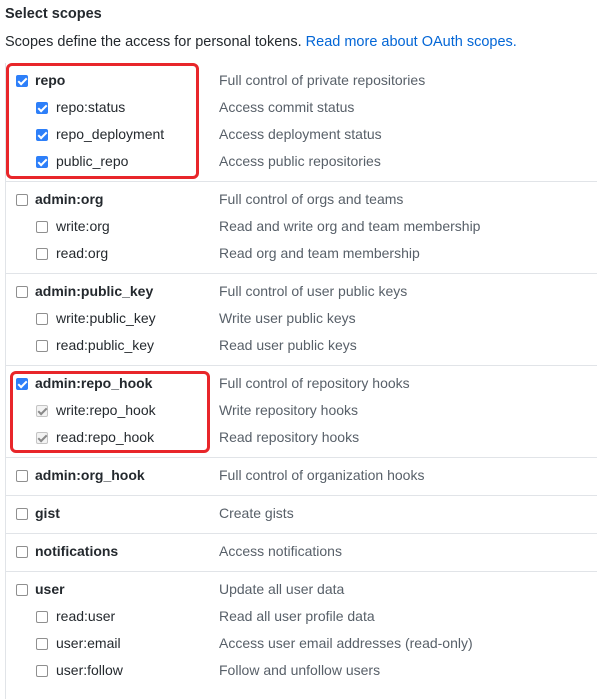 This screenshot has height=700, width=597. What do you see at coordinates (22, 384) in the screenshot?
I see `checkbox-checked-admin-repo-hook` at bounding box center [22, 384].